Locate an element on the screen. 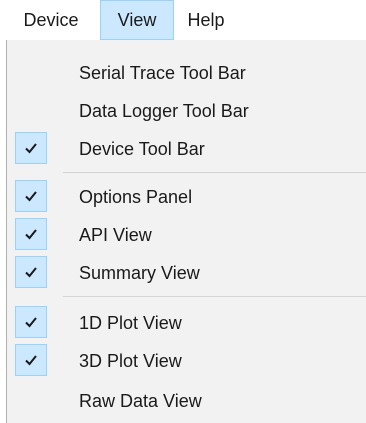 This screenshot has height=423, width=366. menu-item-data-logger-tool-bar: Data Logger Tool Bar is located at coordinates (186, 111).